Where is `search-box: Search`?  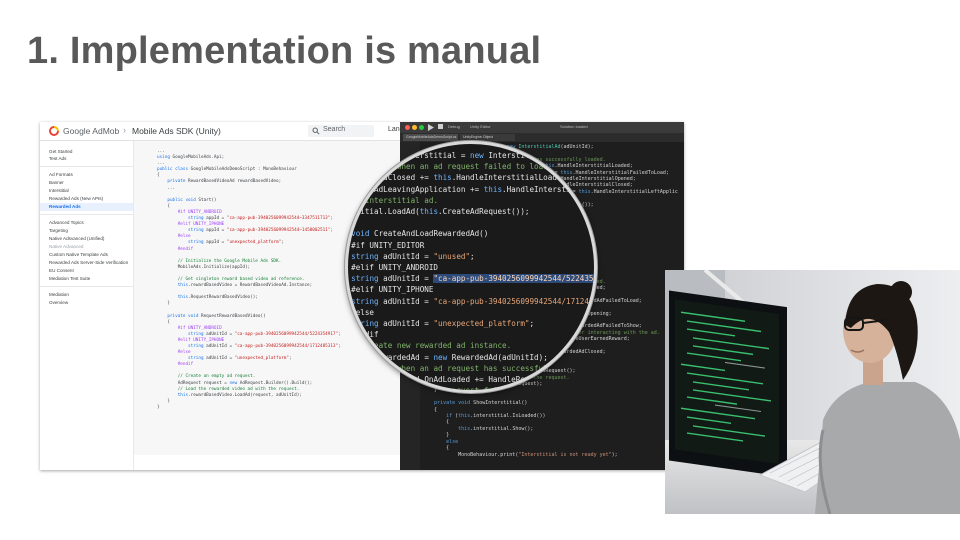 search-box: Search is located at coordinates (341, 131).